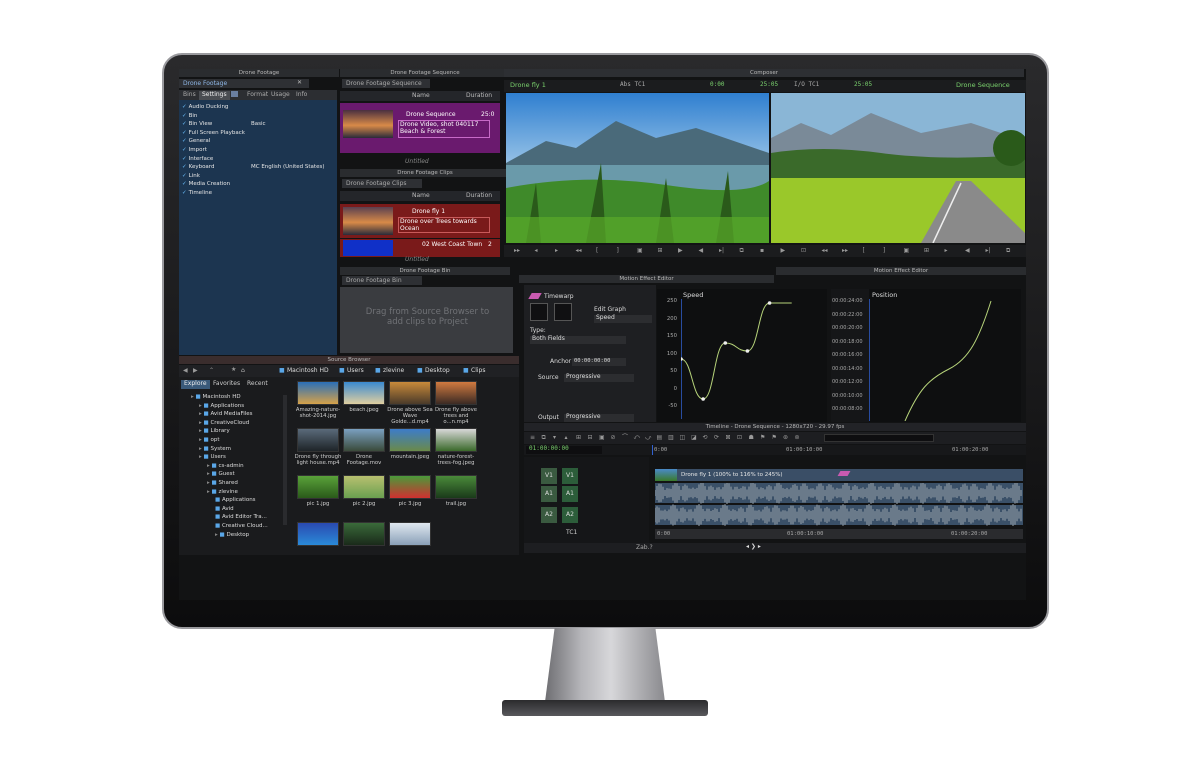 The height and width of the screenshot is (761, 1200). Describe the element at coordinates (189, 116) in the screenshot. I see `settings-row: ✓ Bin` at that location.